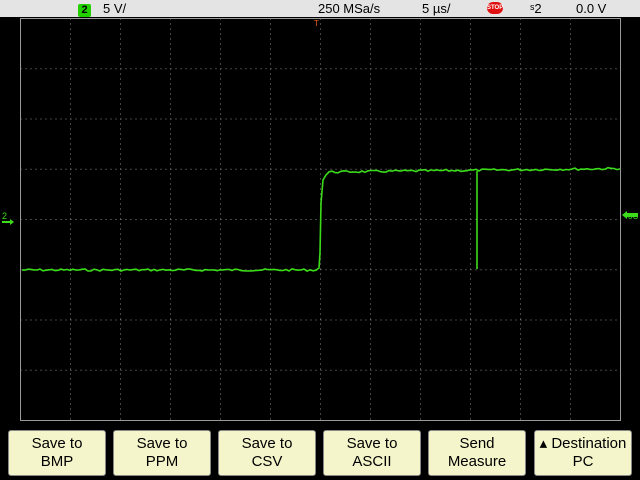 Image resolution: width=640 pixels, height=480 pixels. I want to click on status-bar: 2 5 V/ 250 MSa/s 5 µs/ STOP ˢ2 0.0 V, so click(320, 8).